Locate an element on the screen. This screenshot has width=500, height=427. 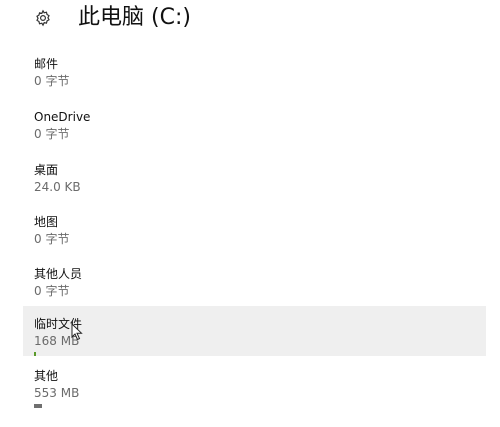
storage-item-label: 桌面 is located at coordinates (46, 170).